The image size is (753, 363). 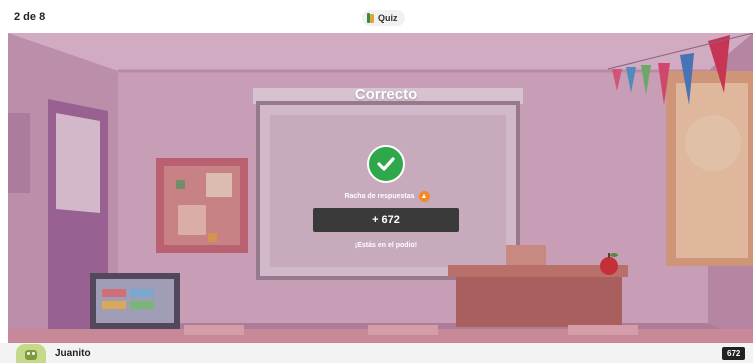 What do you see at coordinates (386, 94) in the screenshot?
I see `result-title: Correcto` at bounding box center [386, 94].